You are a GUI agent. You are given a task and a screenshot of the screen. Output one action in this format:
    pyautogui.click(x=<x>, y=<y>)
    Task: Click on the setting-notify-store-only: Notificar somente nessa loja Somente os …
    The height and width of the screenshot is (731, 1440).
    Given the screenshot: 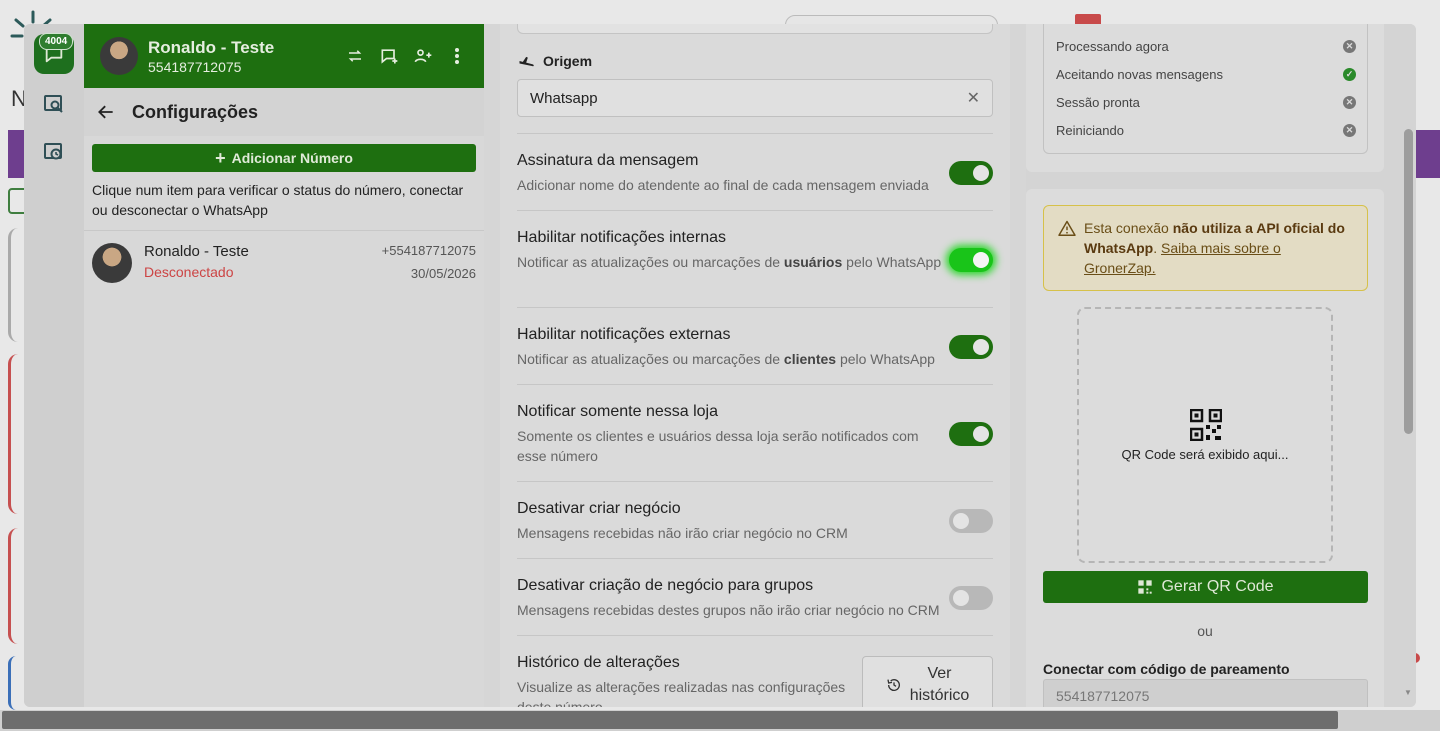 What is the action you would take?
    pyautogui.click(x=755, y=432)
    